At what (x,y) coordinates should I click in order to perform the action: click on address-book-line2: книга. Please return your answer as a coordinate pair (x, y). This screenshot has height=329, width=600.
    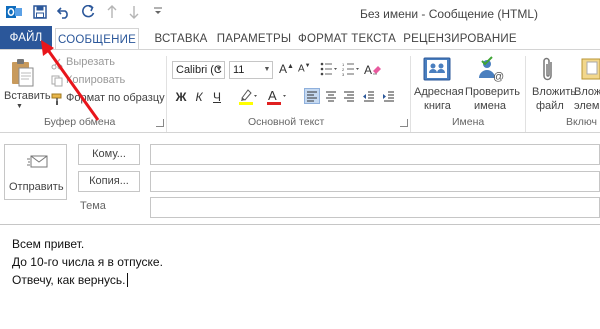
    Looking at the image, I should click on (437, 106).